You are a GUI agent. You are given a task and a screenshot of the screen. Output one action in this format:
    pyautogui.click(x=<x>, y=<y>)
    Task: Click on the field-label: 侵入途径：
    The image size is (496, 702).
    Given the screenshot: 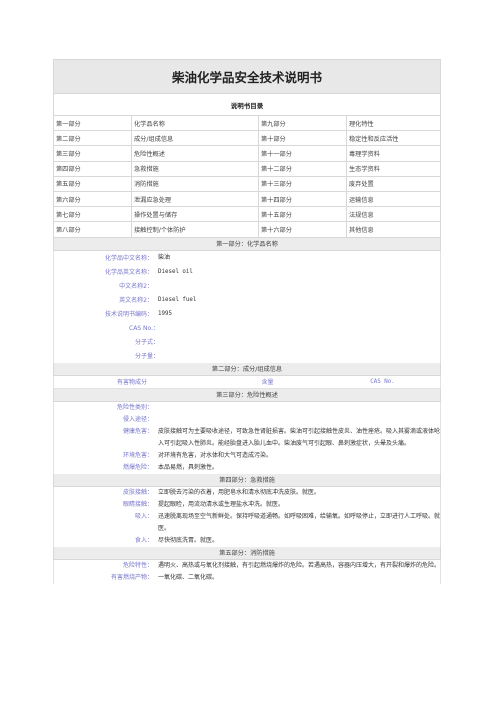 What is the action you would take?
    pyautogui.click(x=137, y=419)
    